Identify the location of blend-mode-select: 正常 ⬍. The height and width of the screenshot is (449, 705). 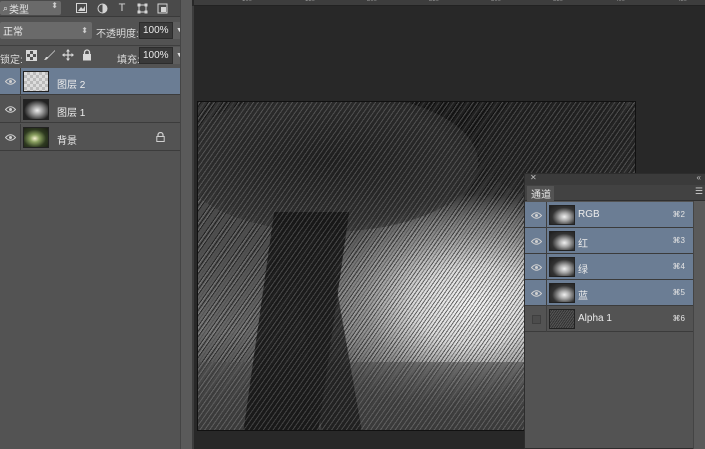
(46, 30).